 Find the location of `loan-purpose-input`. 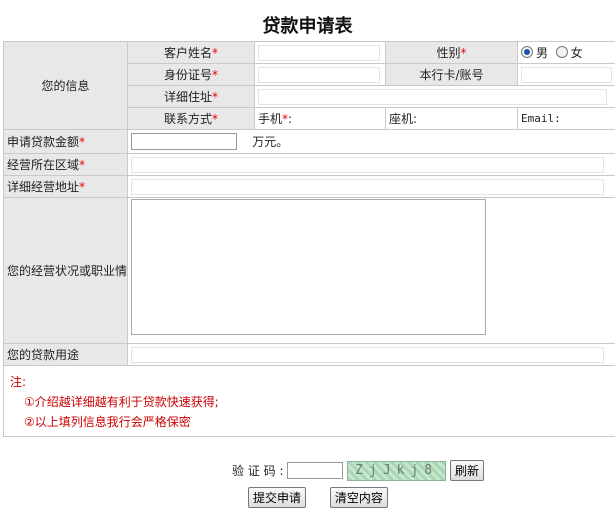

loan-purpose-input is located at coordinates (368, 354).